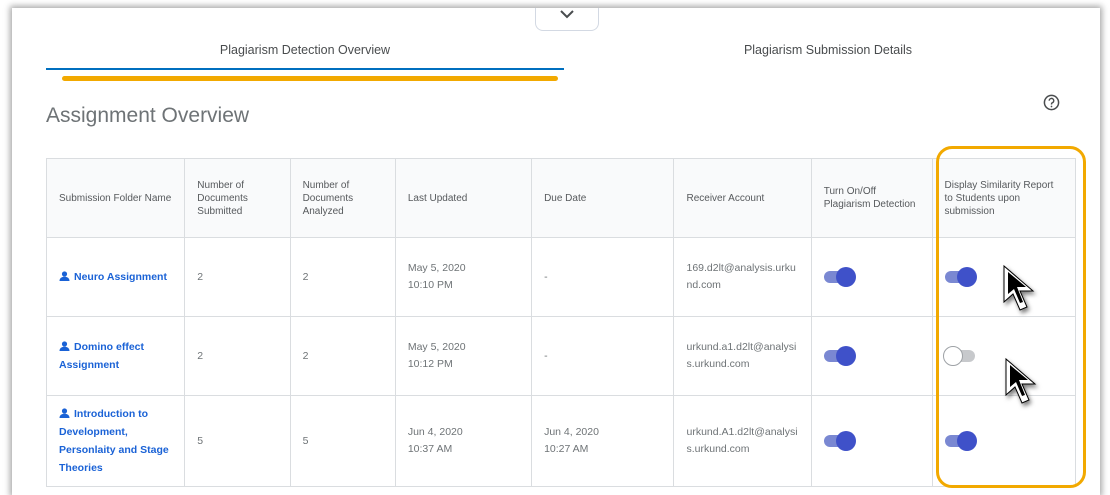 Image resolution: width=1110 pixels, height=495 pixels. What do you see at coordinates (742, 277) in the screenshot?
I see `receiver-account: 169.d2lt@analysis.urkund.com` at bounding box center [742, 277].